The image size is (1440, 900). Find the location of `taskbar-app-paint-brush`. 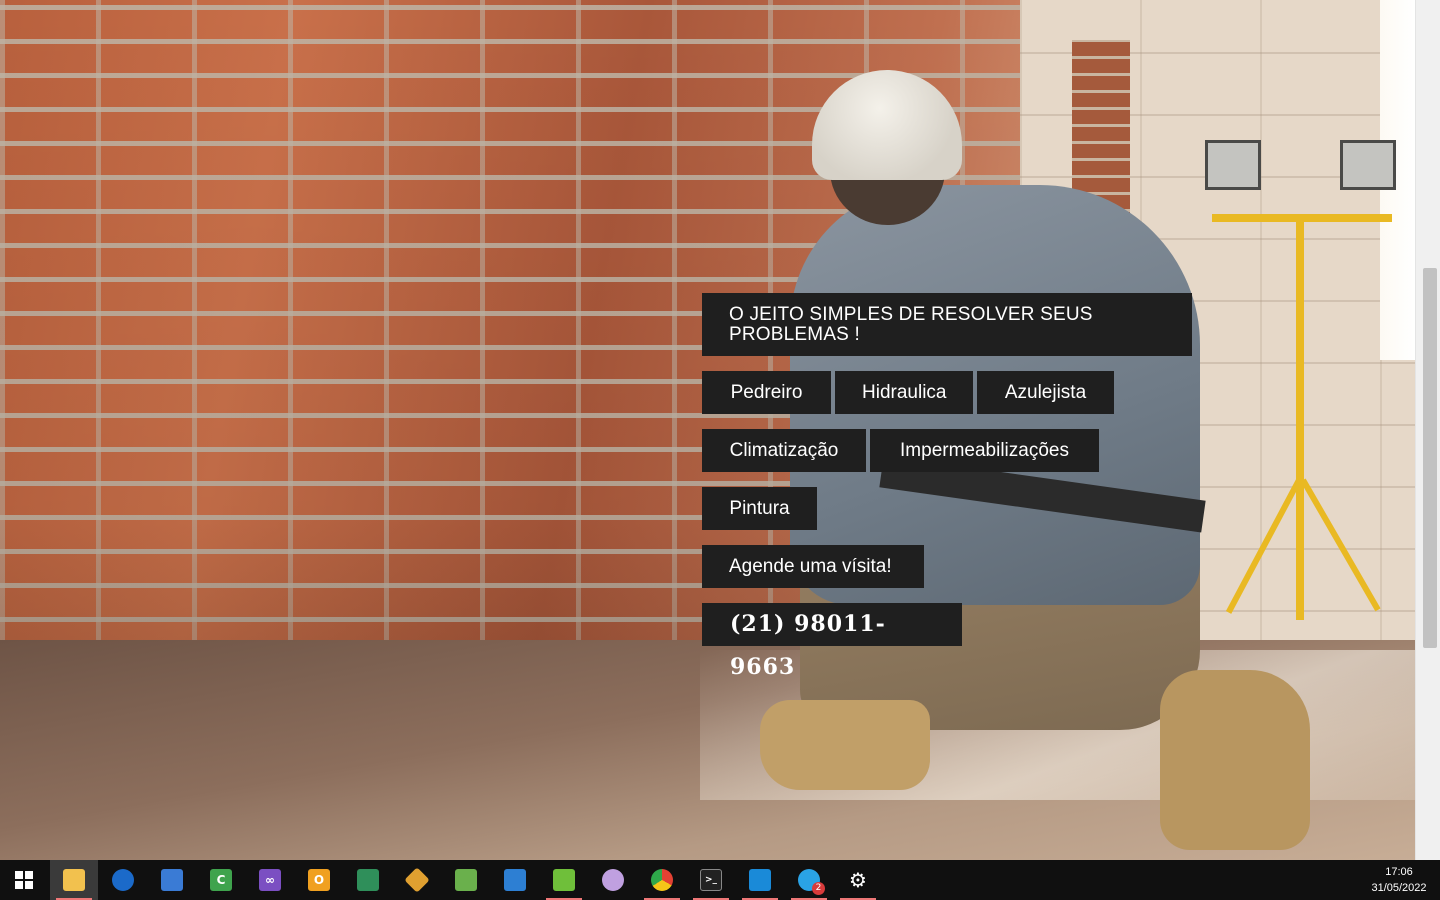

taskbar-app-paint-brush is located at coordinates (613, 880).